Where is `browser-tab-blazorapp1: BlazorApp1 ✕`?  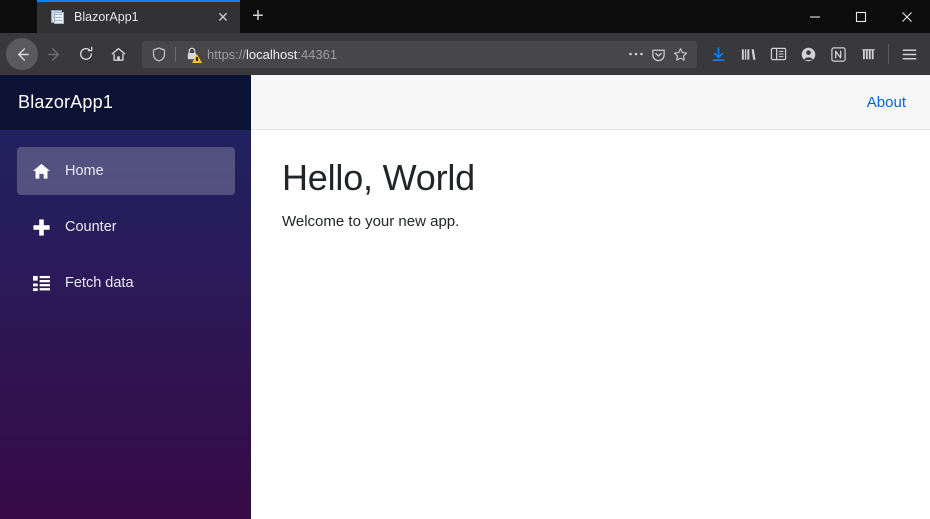
browser-tab-blazorapp1: BlazorApp1 ✕ is located at coordinates (138, 16).